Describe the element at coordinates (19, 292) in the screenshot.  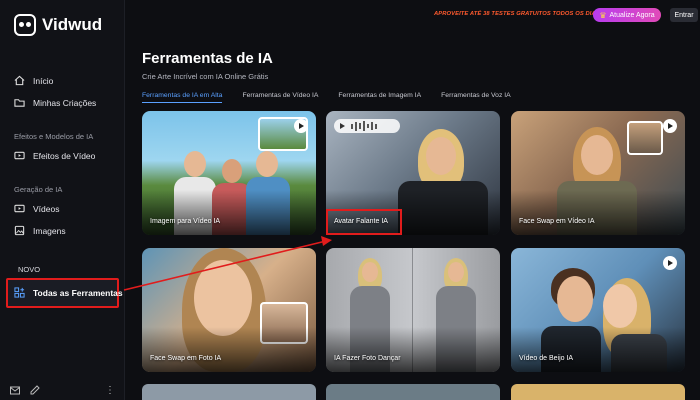
I see `grid-tools-icon` at that location.